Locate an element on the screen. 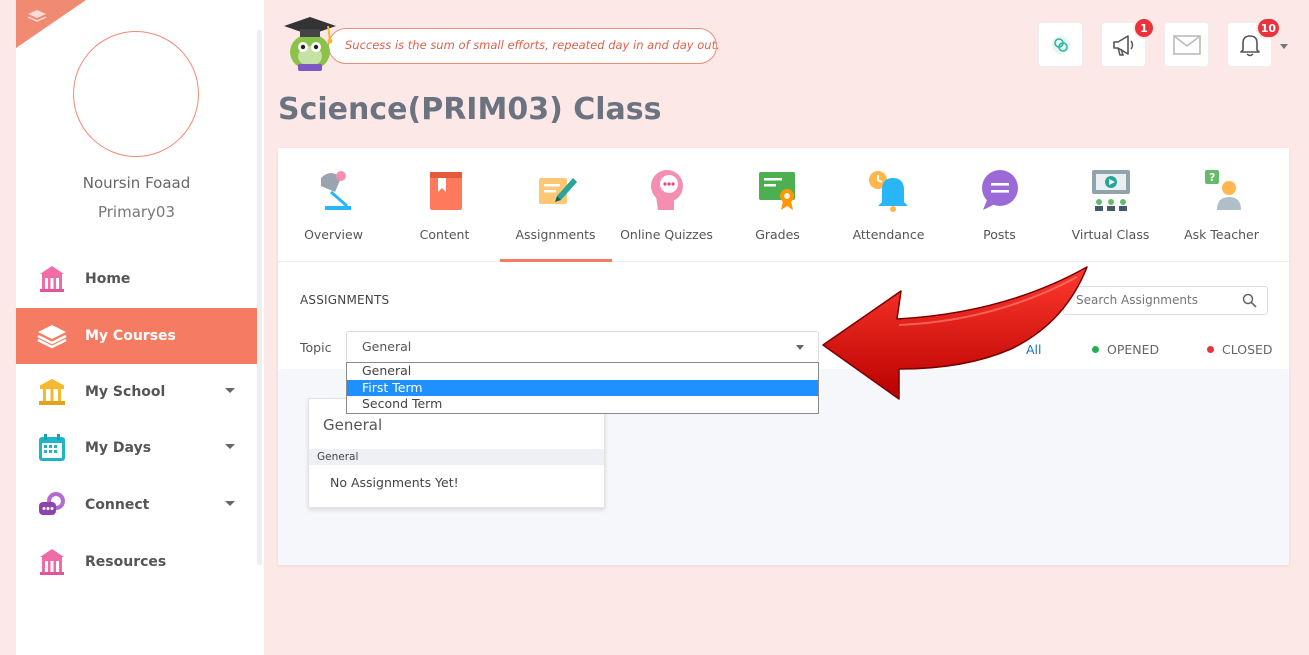 This screenshot has width=1309, height=655. tab-label: Overview is located at coordinates (333, 234).